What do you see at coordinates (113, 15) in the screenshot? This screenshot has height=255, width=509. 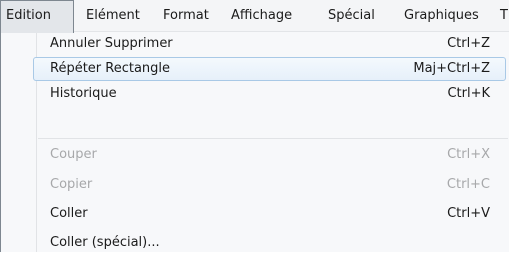 I see `menu-element: Elément` at bounding box center [113, 15].